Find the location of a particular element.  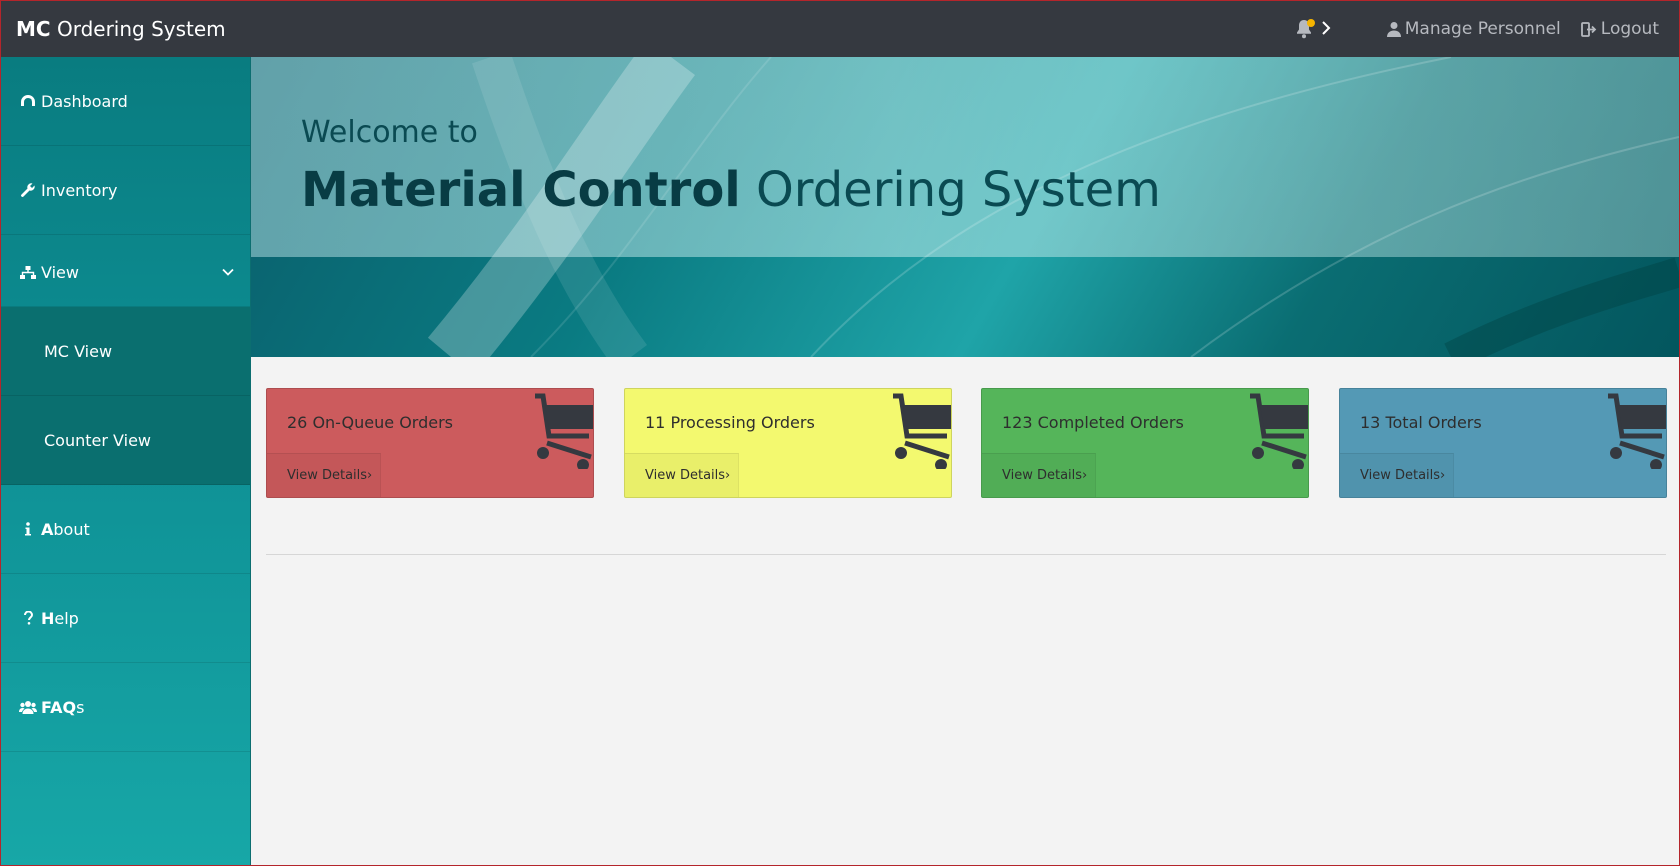

logout-label: Logout is located at coordinates (1629, 29).